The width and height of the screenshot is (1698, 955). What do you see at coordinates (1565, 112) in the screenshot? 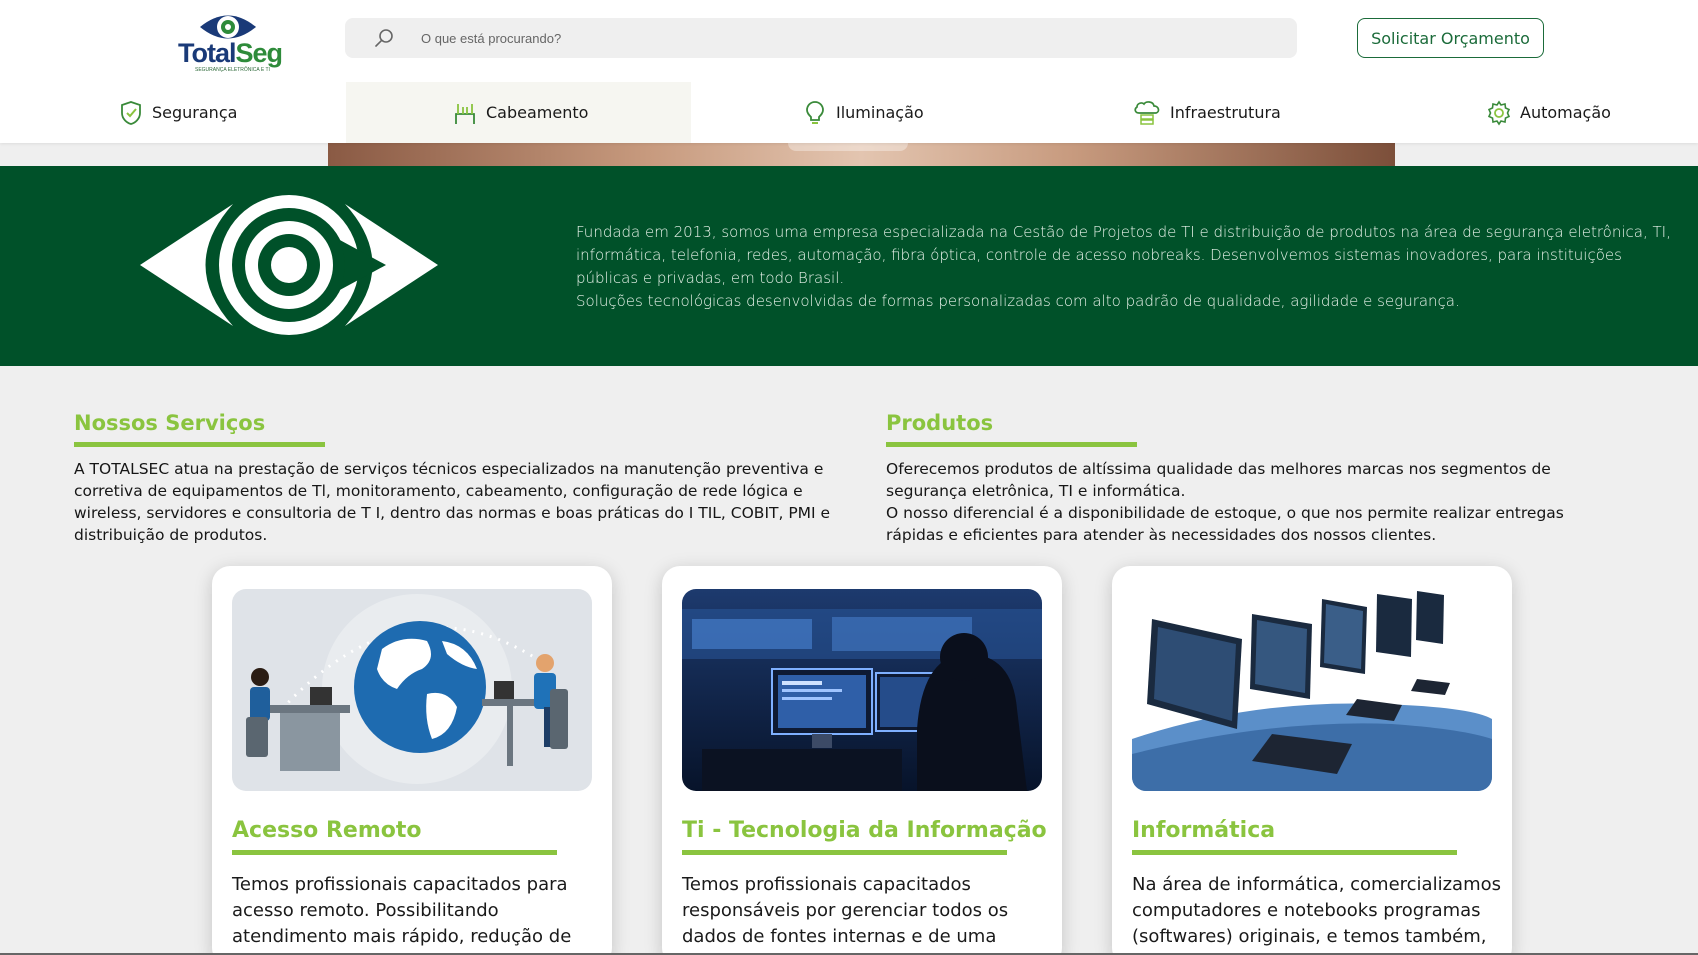
I see `nav-label: Automação` at bounding box center [1565, 112].